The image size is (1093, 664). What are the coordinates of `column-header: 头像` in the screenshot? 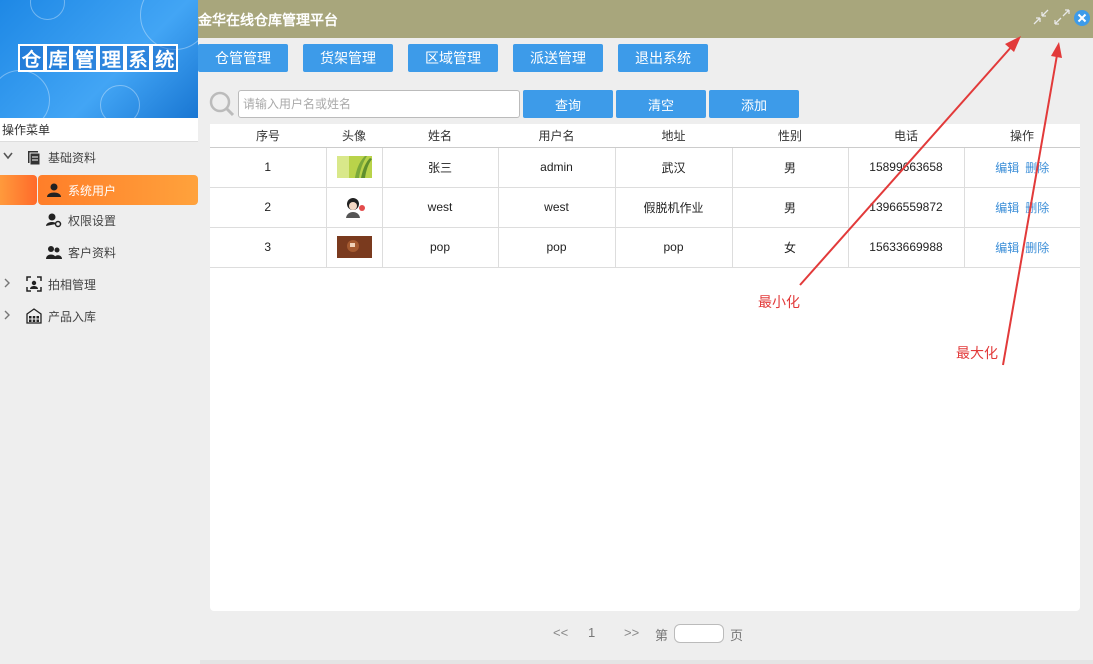 It's located at (354, 136).